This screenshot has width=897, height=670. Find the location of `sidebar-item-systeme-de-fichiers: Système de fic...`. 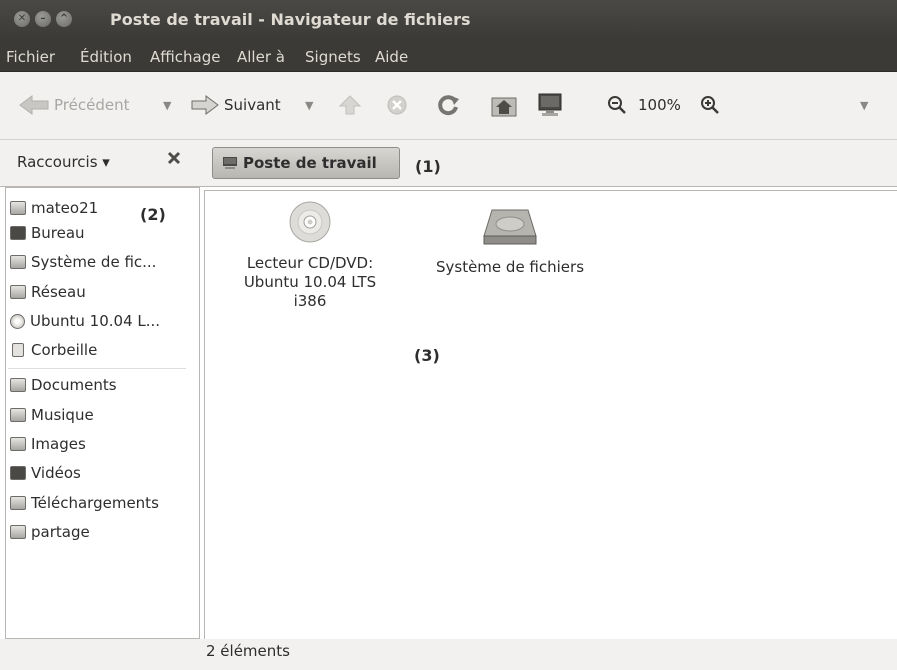

sidebar-item-systeme-de-fichiers: Système de fic... is located at coordinates (83, 262).